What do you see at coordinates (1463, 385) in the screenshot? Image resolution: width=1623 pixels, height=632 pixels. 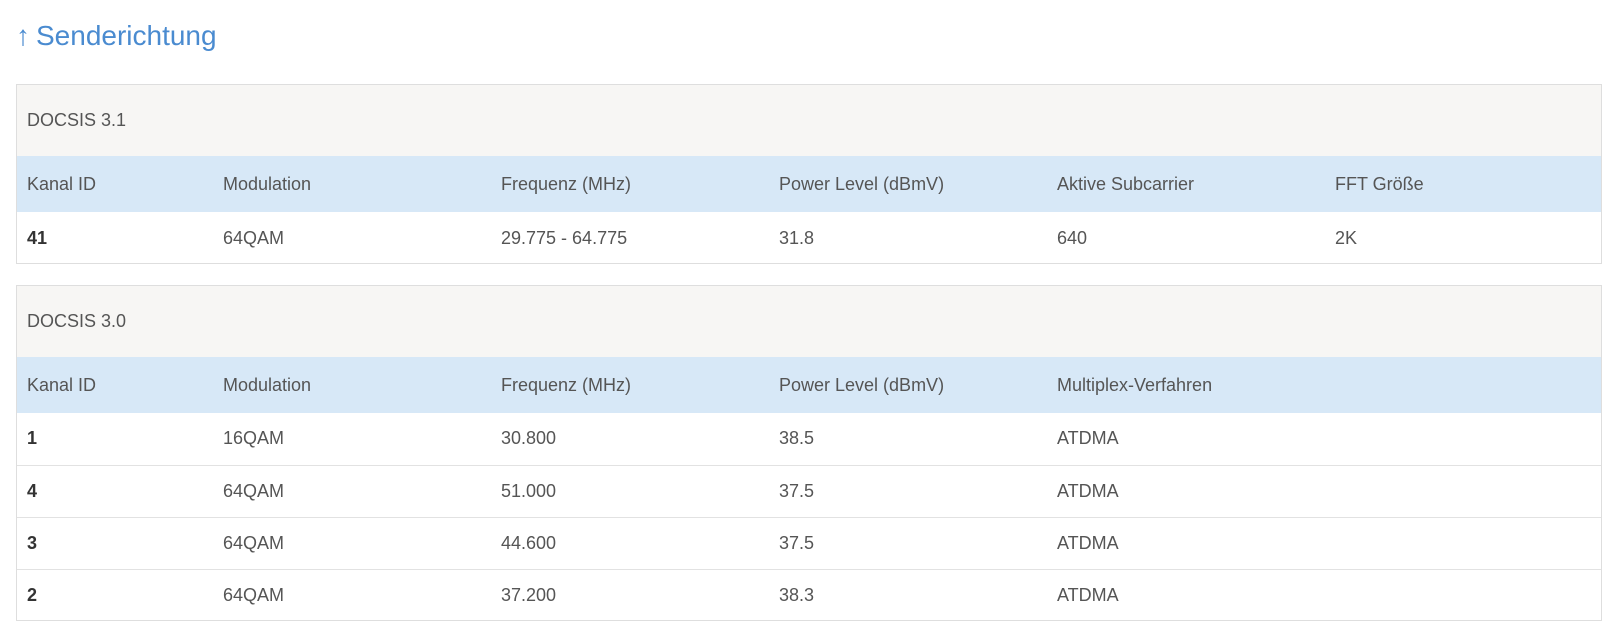 I see `column-header-empty` at bounding box center [1463, 385].